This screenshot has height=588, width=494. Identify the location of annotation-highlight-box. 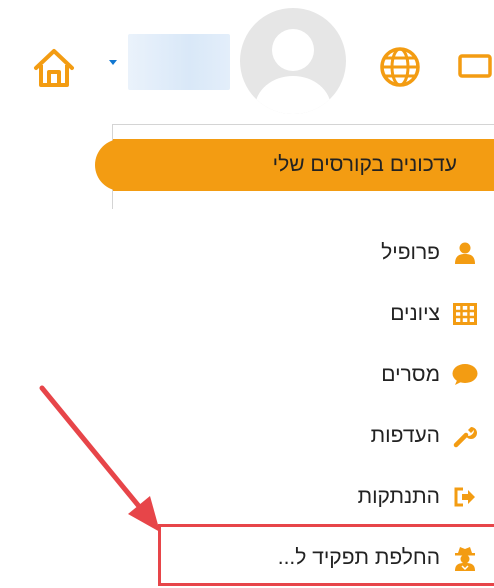
(326, 555).